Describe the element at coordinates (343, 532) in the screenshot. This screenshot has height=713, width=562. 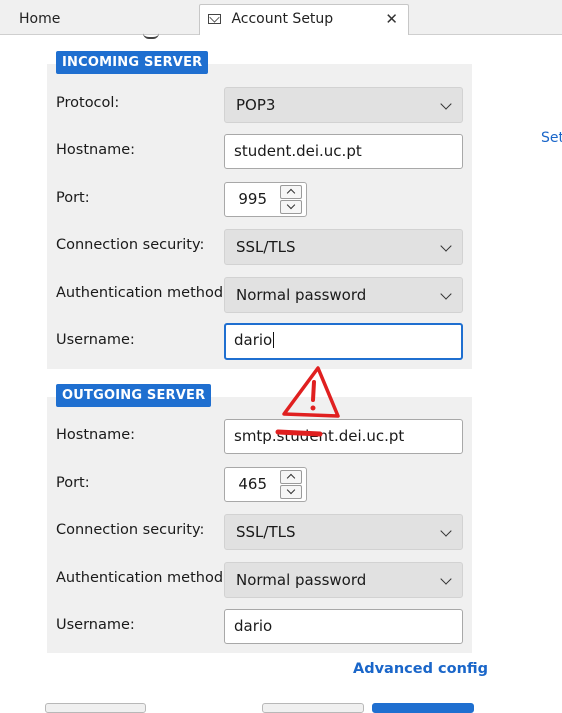
I see `outgoing-security-select: SSL/TLS` at that location.